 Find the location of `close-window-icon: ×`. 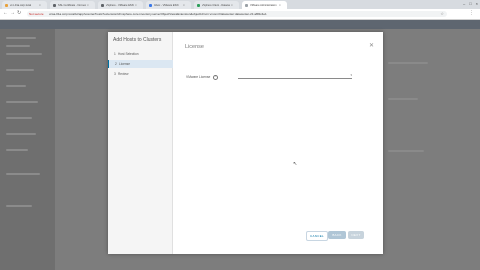

close-window-icon: × is located at coordinates (477, 3).